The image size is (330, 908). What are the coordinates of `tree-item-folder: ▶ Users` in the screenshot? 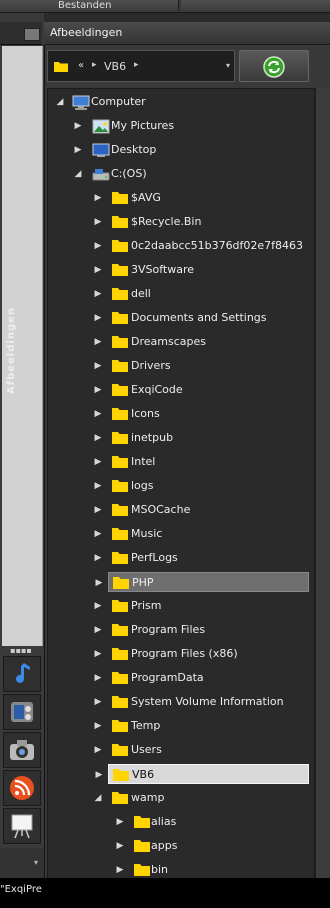 It's located at (199, 750).